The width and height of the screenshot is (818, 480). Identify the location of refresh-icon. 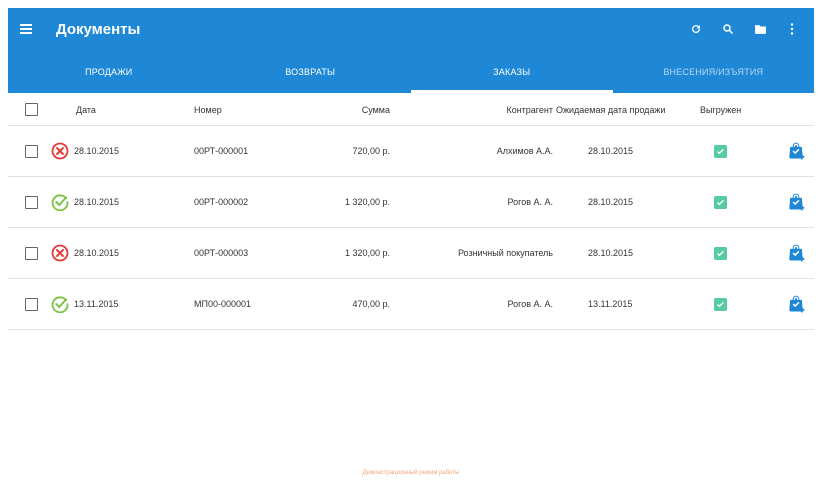
(696, 29).